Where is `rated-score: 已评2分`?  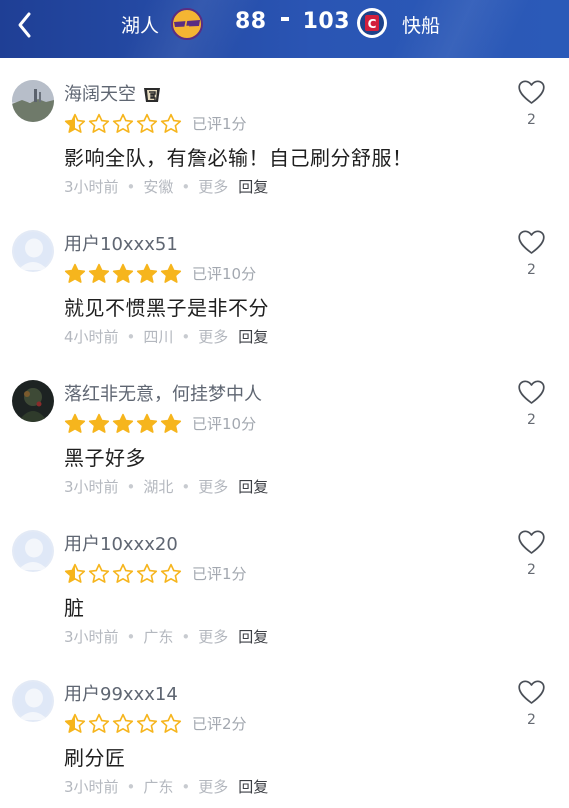 rated-score: 已评2分 is located at coordinates (219, 724).